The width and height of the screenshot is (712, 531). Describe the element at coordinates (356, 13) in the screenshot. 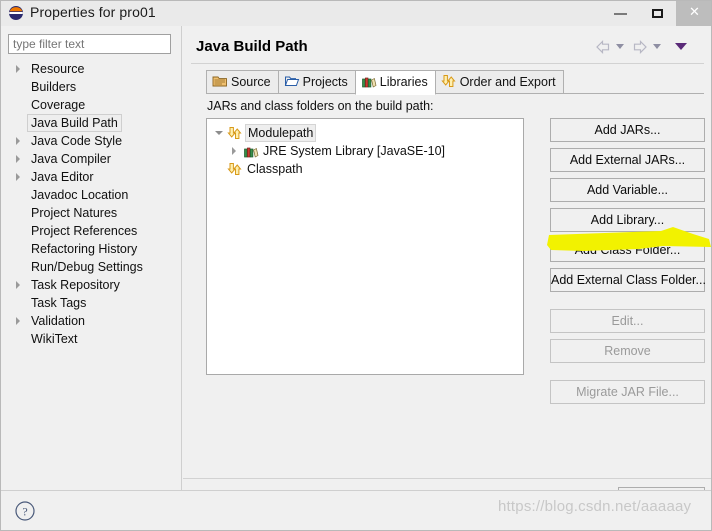

I see `title-bar: Properties for pro01 ✕` at that location.